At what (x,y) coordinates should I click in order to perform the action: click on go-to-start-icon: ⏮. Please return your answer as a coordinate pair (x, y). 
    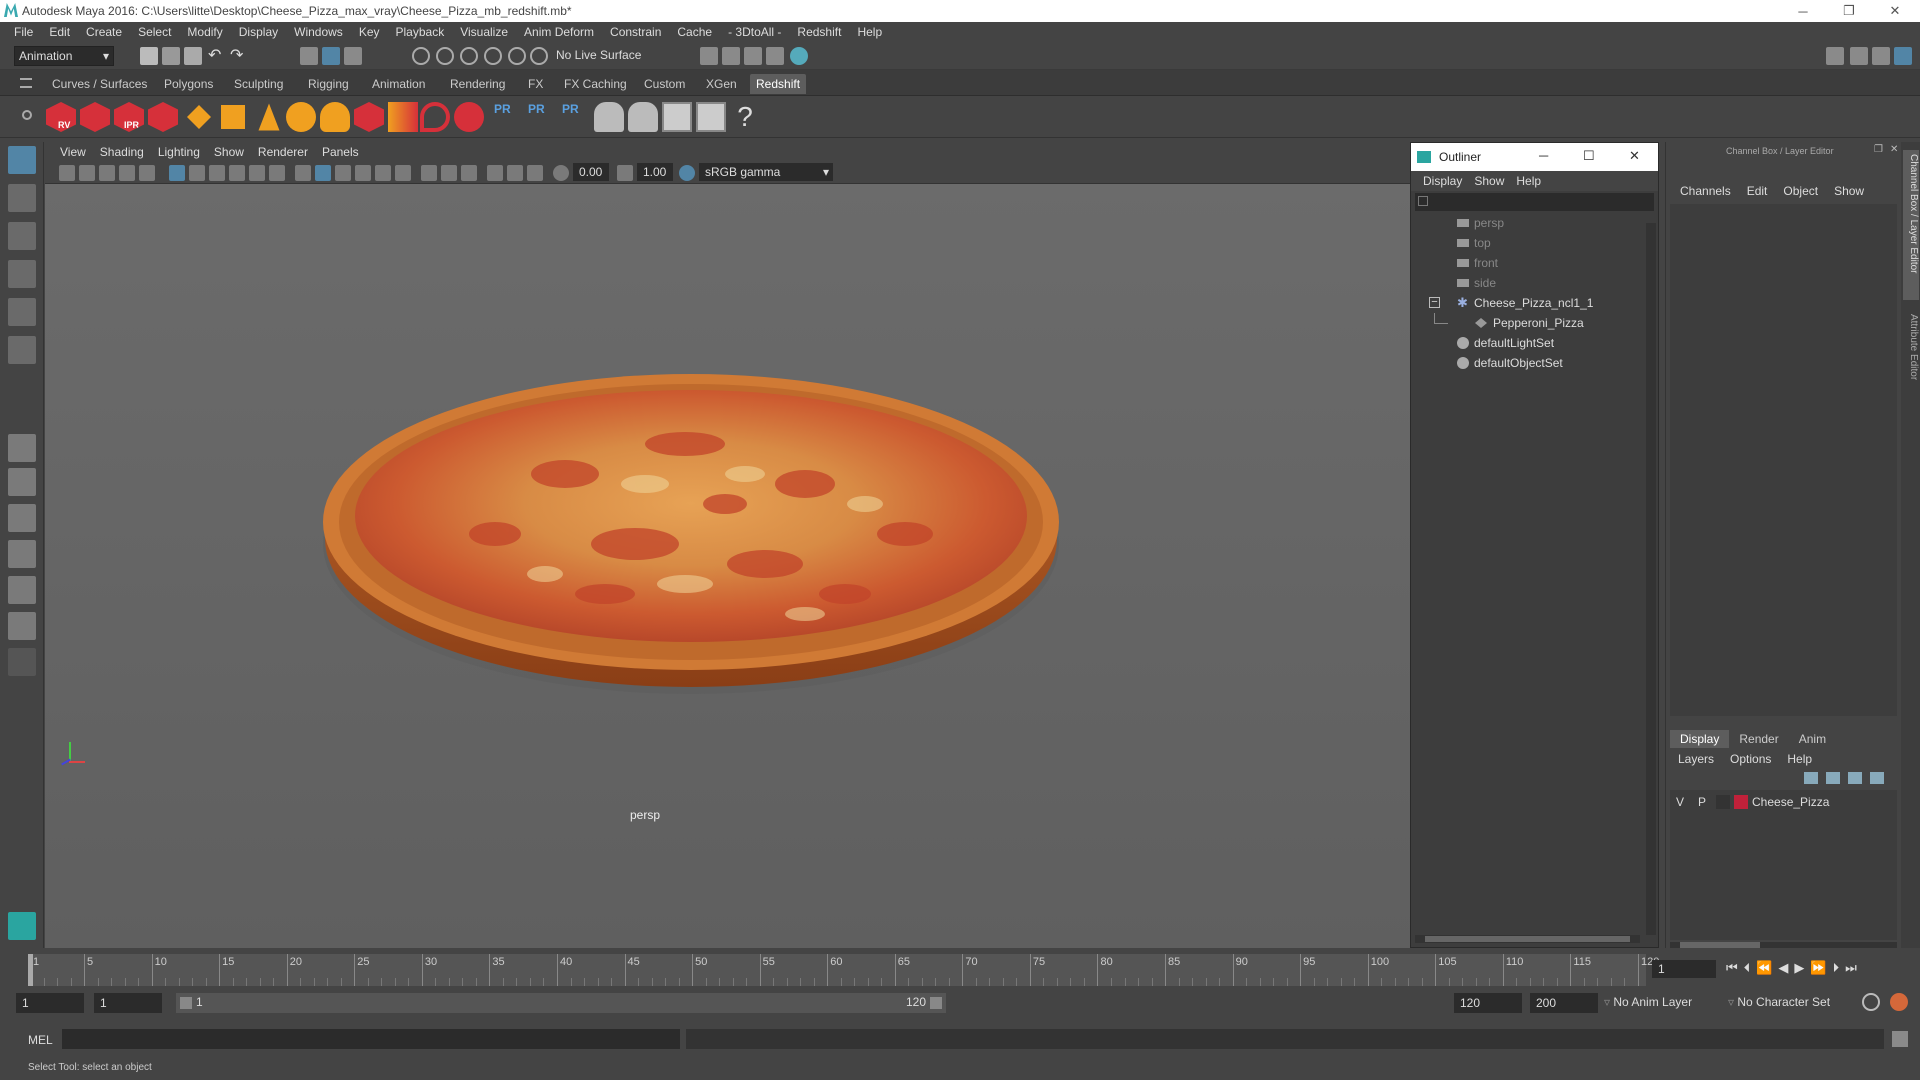
    Looking at the image, I should click on (1735, 967).